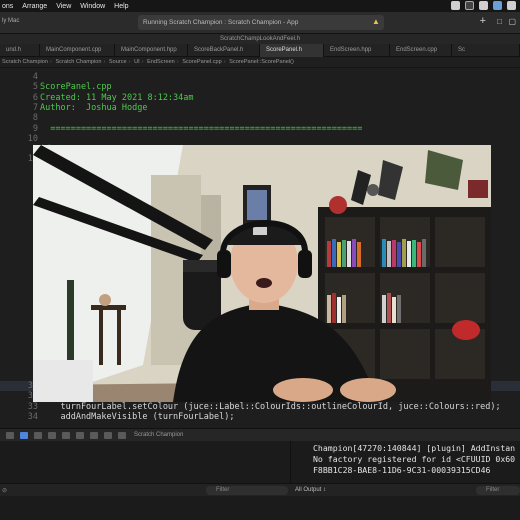 The height and width of the screenshot is (520, 520). I want to click on line-number: 6, so click(35, 97).